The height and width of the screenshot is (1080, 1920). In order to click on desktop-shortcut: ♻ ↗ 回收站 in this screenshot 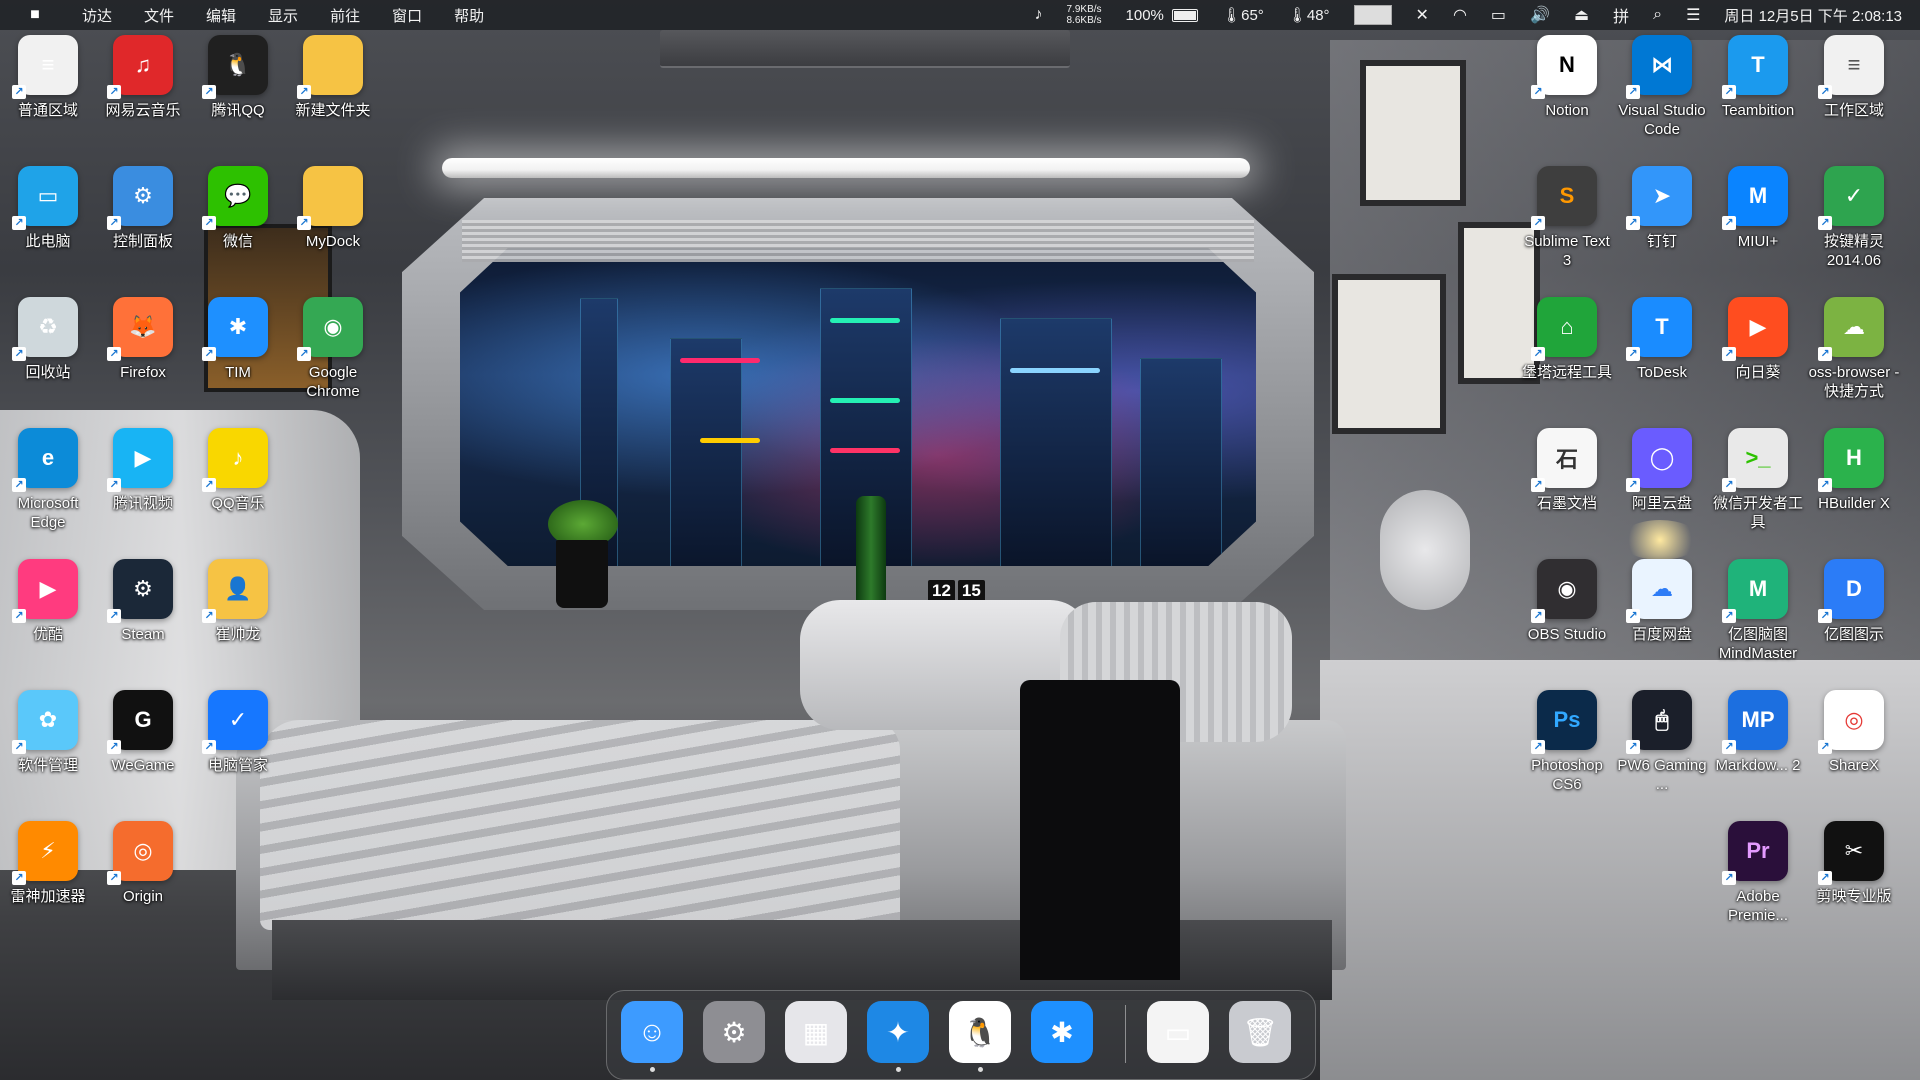, I will do `click(48, 339)`.